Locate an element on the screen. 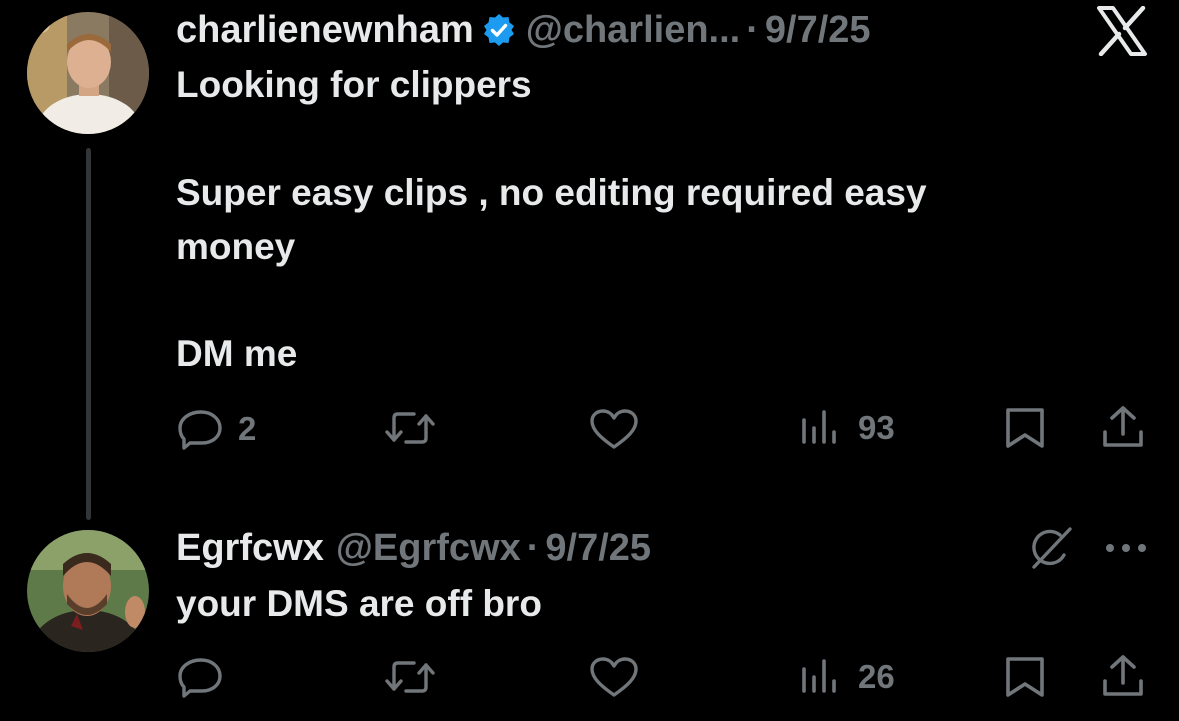 Image resolution: width=1179 pixels, height=721 pixels. tweet-line: money is located at coordinates (236, 246).